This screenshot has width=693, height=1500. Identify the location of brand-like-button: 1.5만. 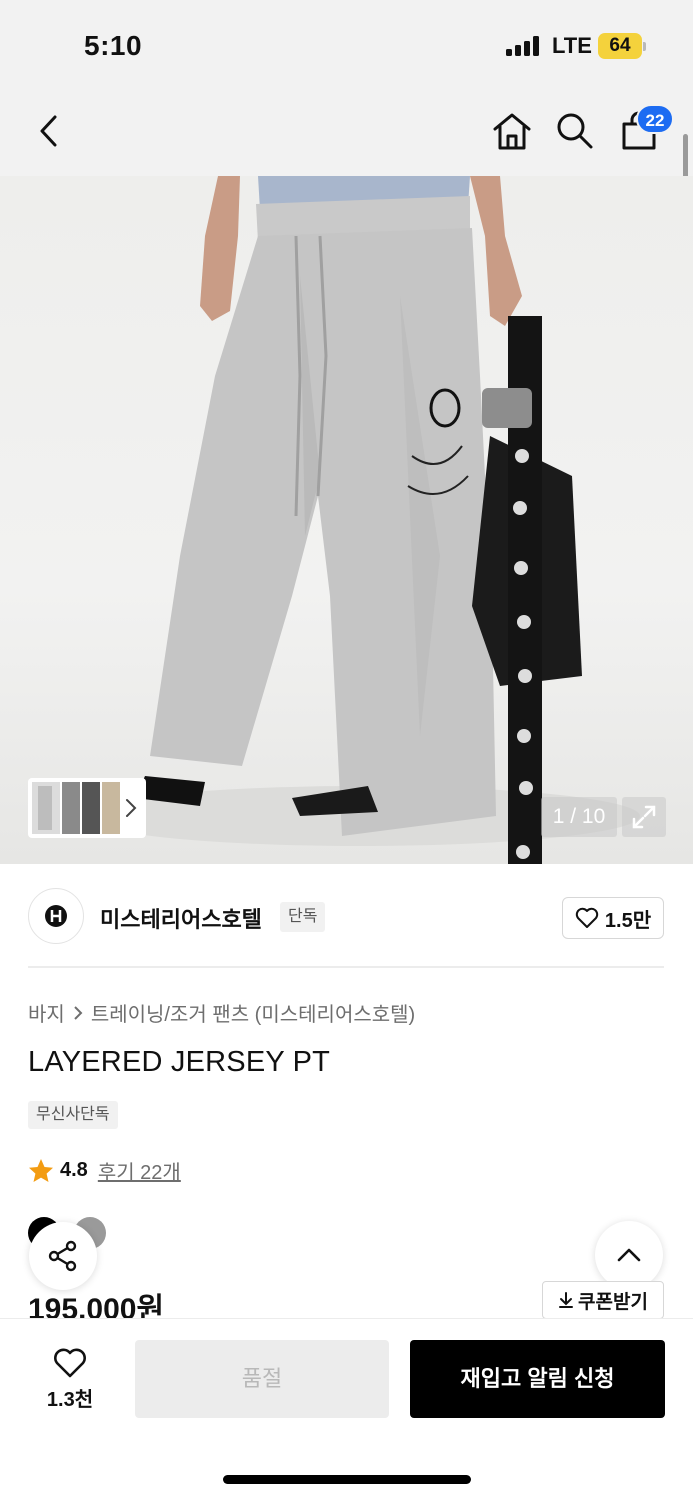
(613, 918).